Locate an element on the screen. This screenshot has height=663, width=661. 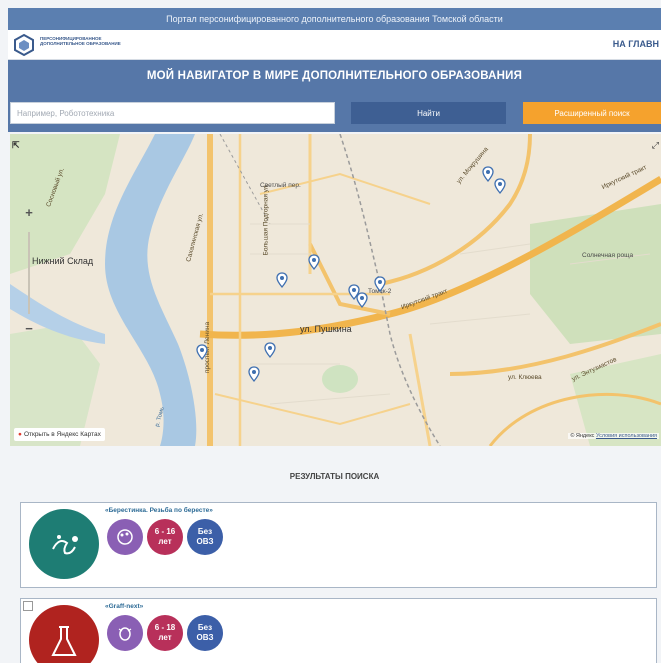
open-in-yandex-link: ● Открыть в Яндекс Картах is located at coordinates (59, 434).